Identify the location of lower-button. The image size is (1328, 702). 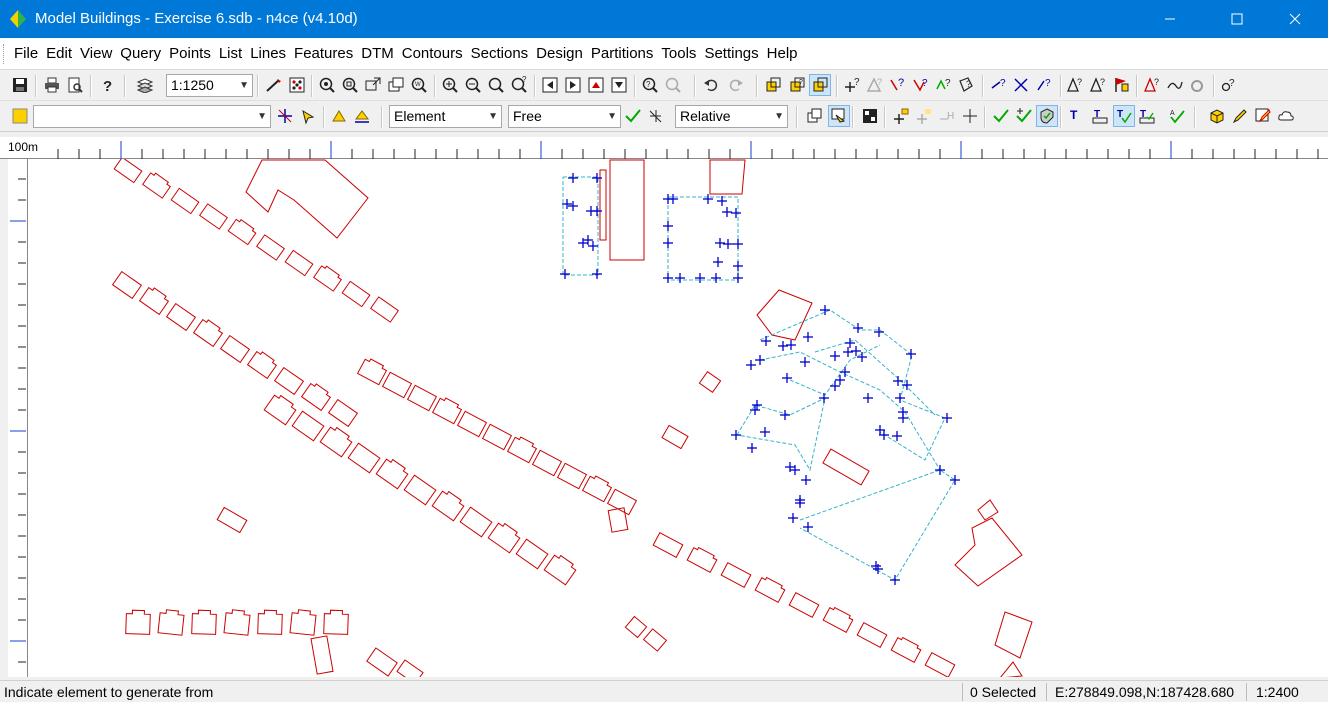
(362, 116).